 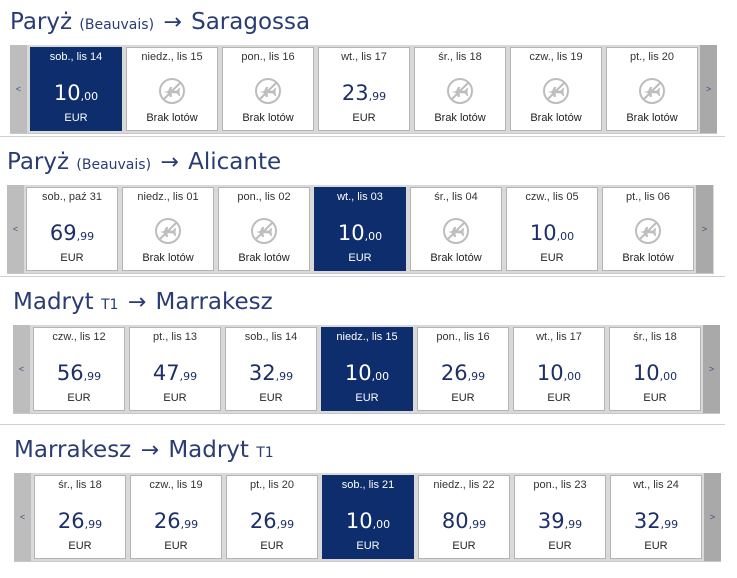 What do you see at coordinates (168, 197) in the screenshot?
I see `date-label: niedz., lis 01` at bounding box center [168, 197].